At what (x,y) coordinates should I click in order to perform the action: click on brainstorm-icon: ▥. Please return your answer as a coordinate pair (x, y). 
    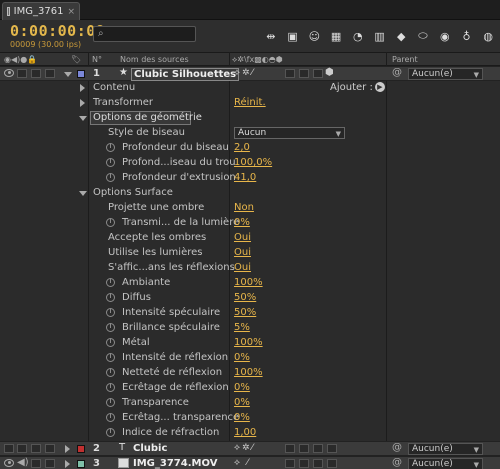
    Looking at the image, I should click on (380, 36).